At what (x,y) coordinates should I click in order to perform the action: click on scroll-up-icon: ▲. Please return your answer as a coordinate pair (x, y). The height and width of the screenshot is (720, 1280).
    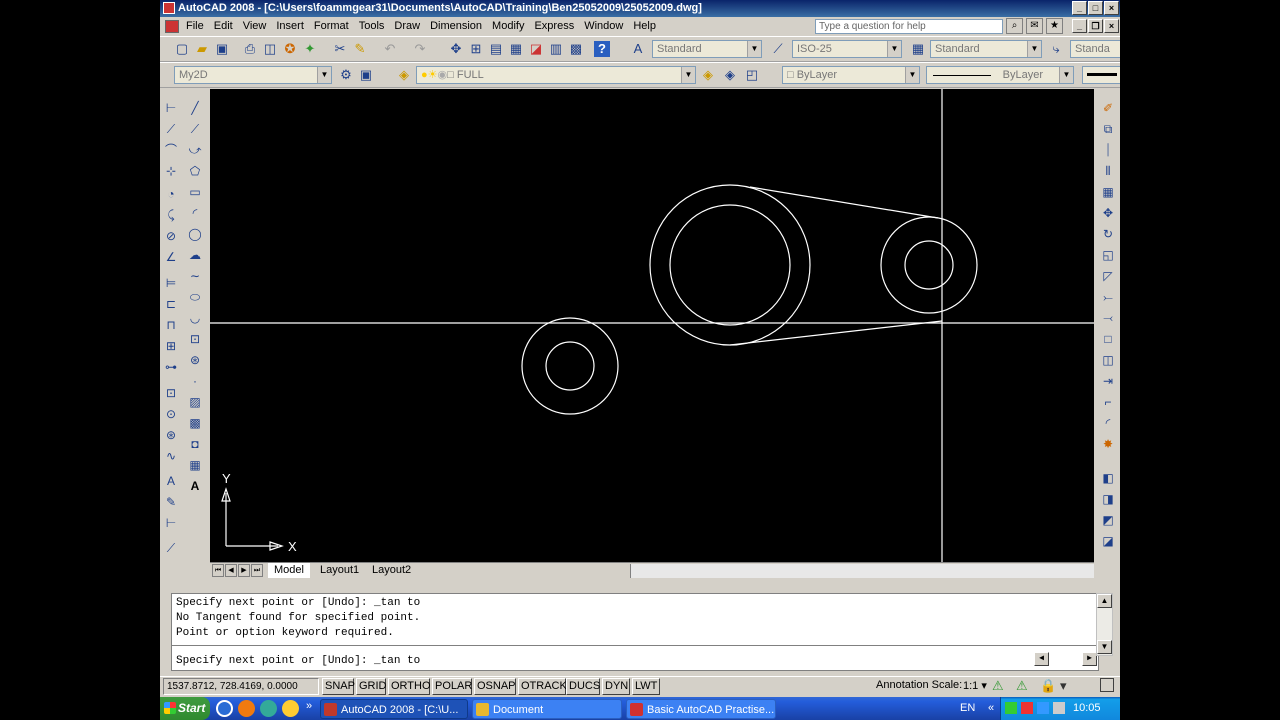
    Looking at the image, I should click on (1104, 601).